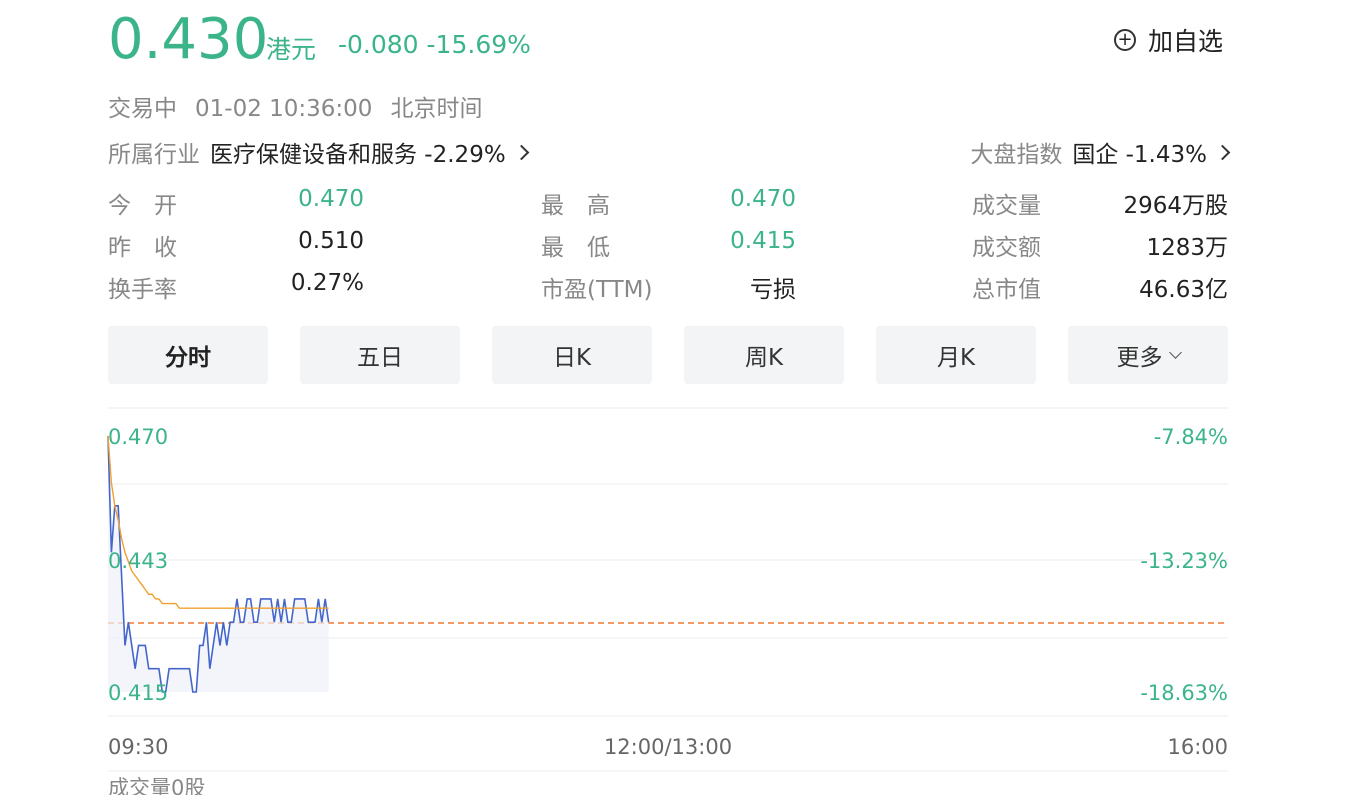 The width and height of the screenshot is (1352, 795). Describe the element at coordinates (138, 437) in the screenshot. I see `y-tick-label-left: 0.470` at that location.